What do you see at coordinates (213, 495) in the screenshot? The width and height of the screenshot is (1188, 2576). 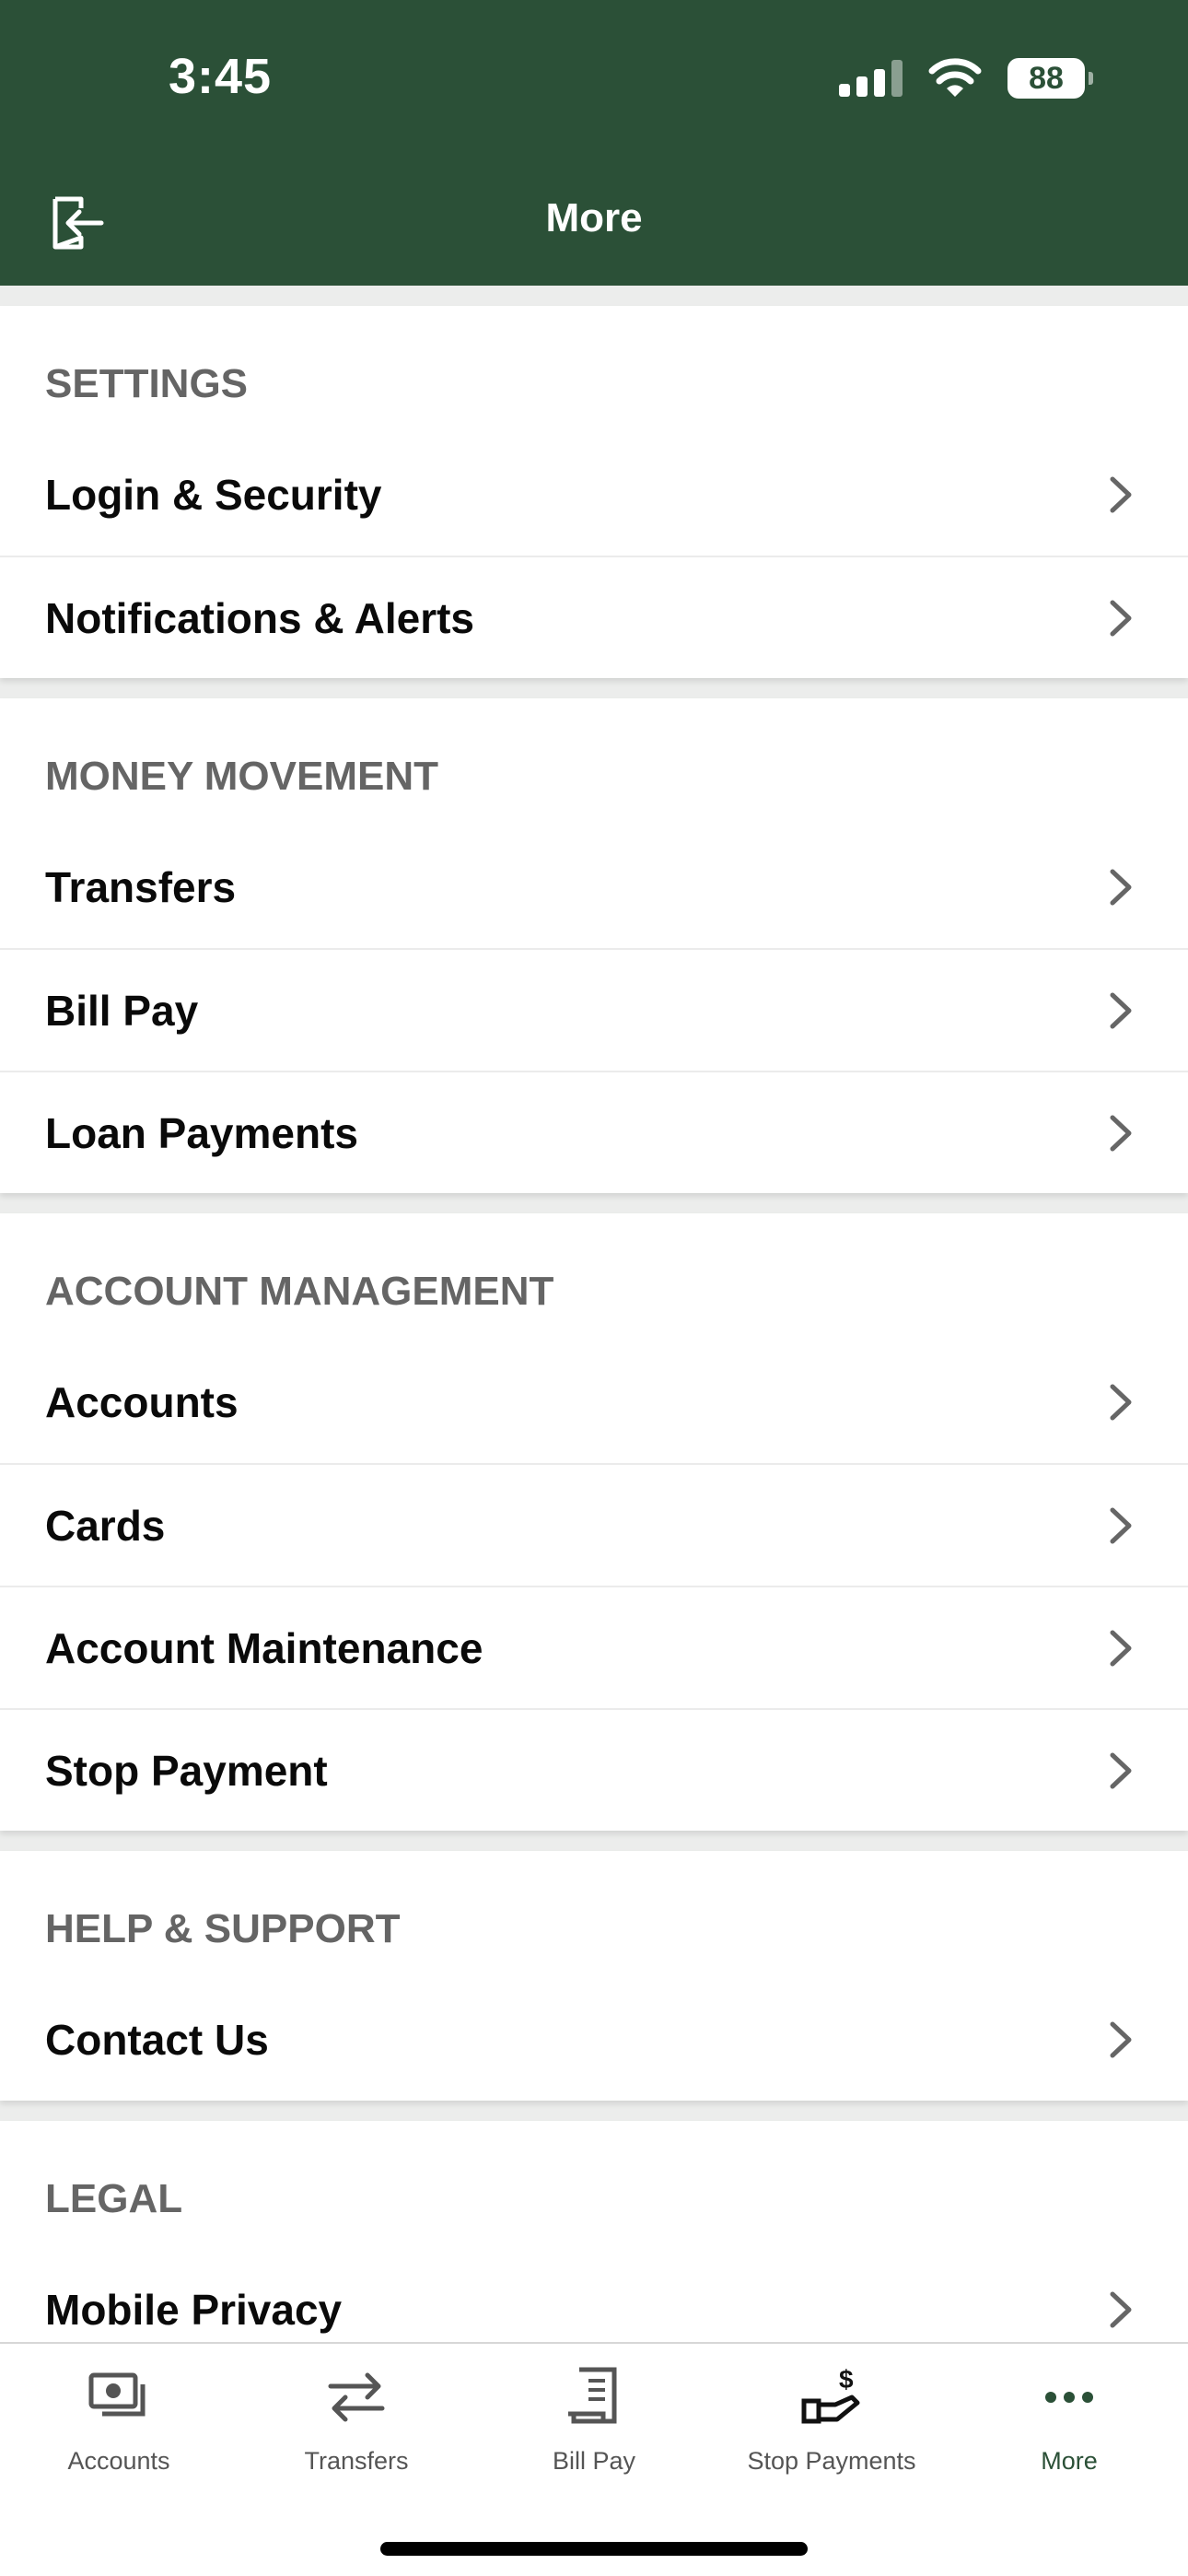 I see `menu-item-label: Login & Security` at bounding box center [213, 495].